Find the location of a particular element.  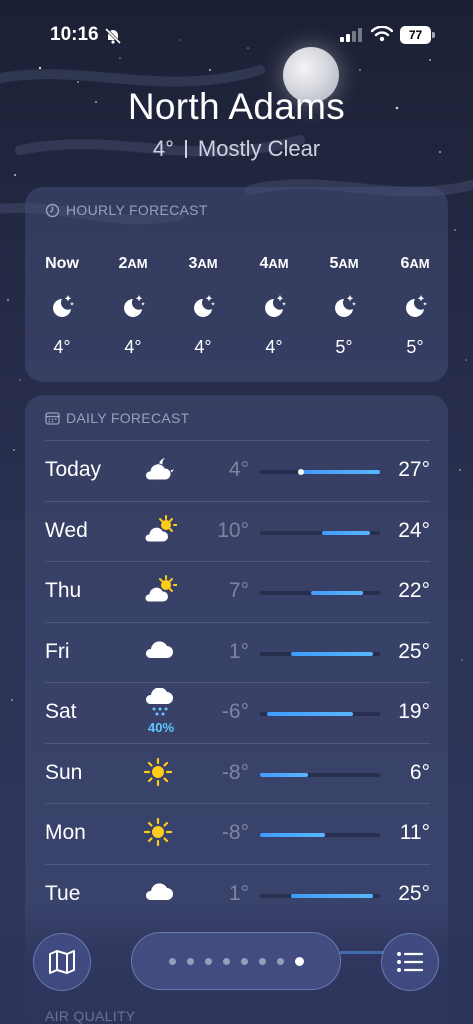

hourly-item: Now 4° is located at coordinates (62, 306).